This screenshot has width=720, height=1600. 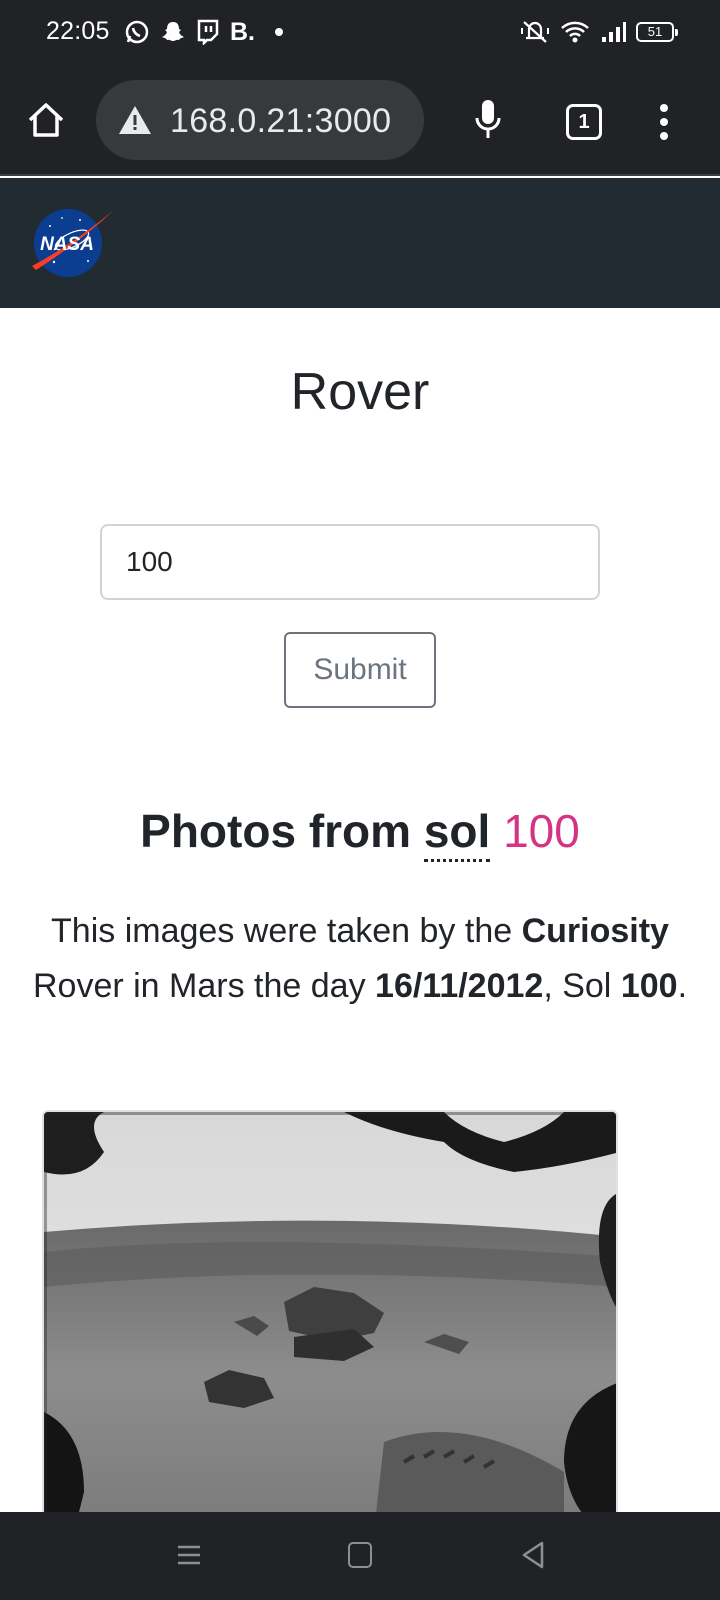 I want to click on square-icon, so click(x=360, y=1555).